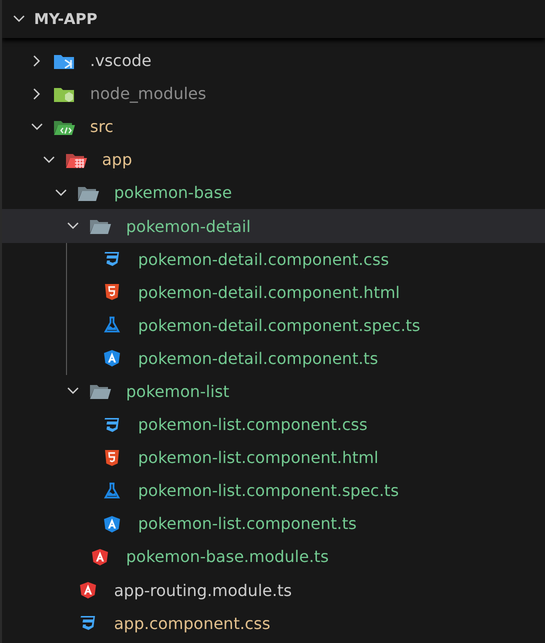 Image resolution: width=545 pixels, height=643 pixels. Describe the element at coordinates (66, 19) in the screenshot. I see `explorer-title: MY-APP` at that location.